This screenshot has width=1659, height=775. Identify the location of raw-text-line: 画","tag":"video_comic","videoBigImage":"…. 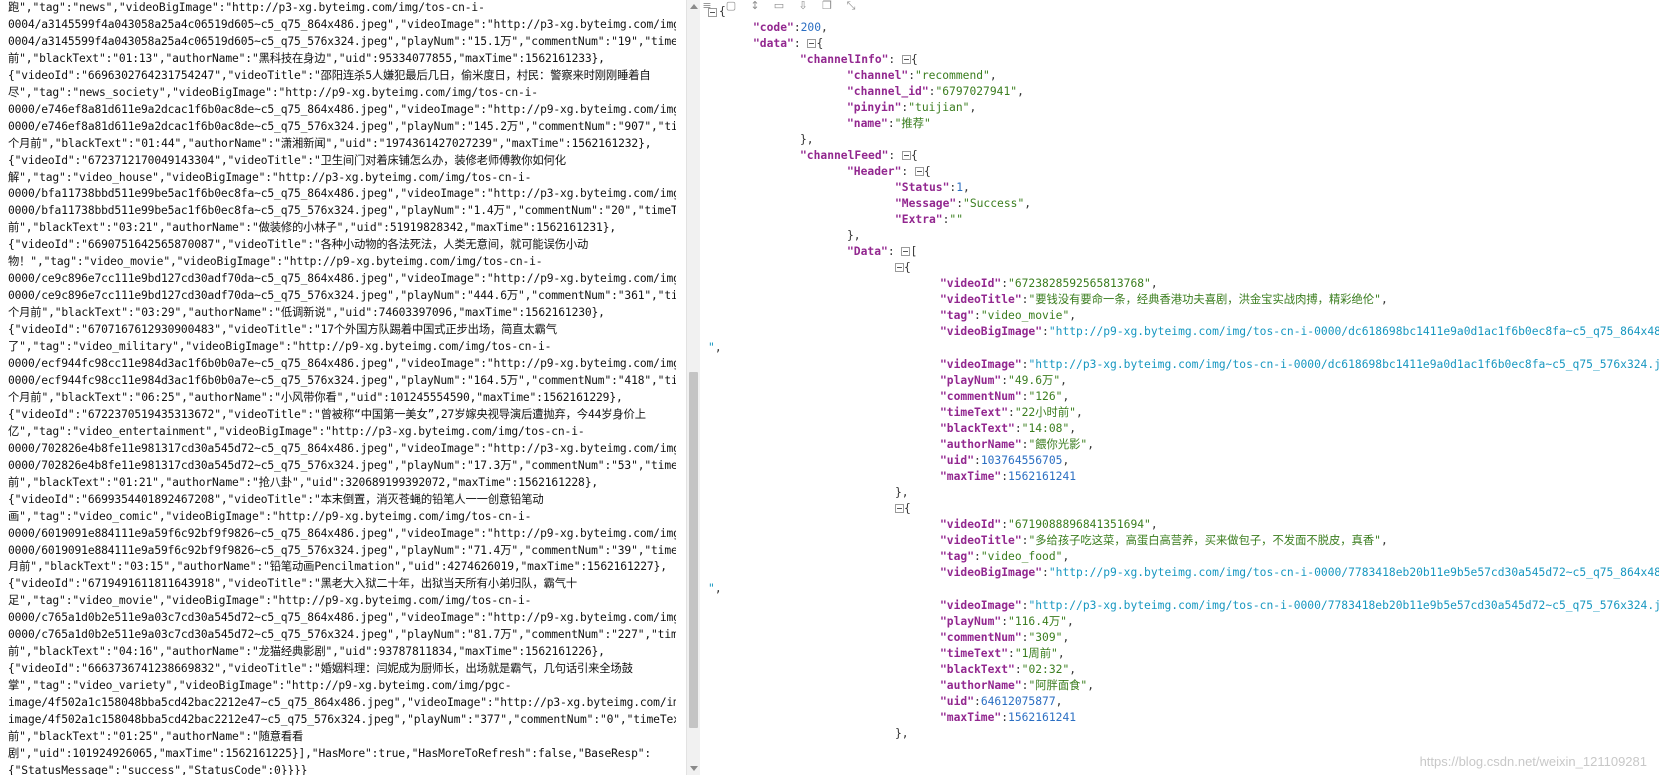
(270, 516).